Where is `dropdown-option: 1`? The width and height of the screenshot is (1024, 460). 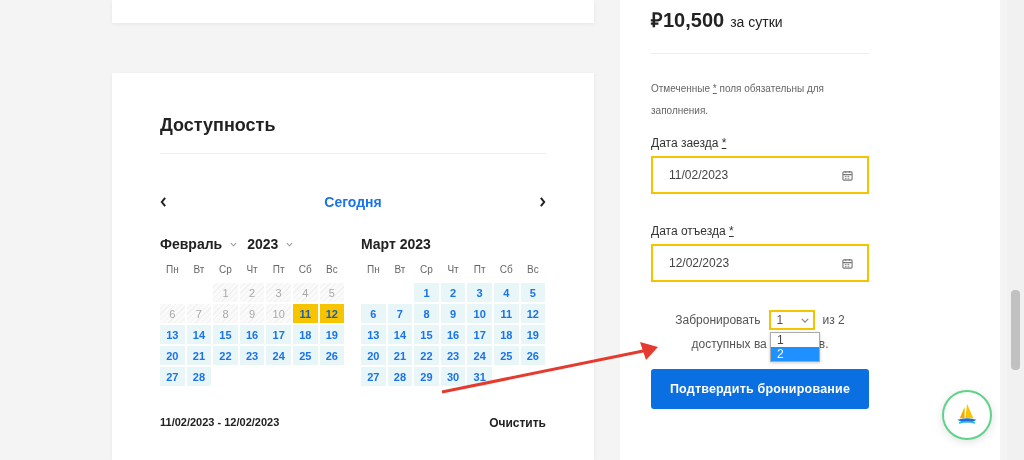 dropdown-option: 1 is located at coordinates (795, 340).